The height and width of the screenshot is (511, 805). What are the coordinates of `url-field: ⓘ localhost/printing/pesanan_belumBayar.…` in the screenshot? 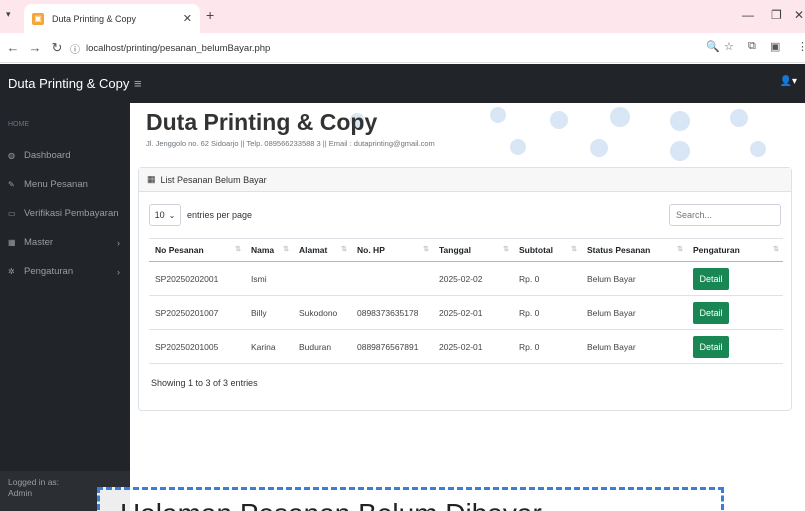 It's located at (385, 48).